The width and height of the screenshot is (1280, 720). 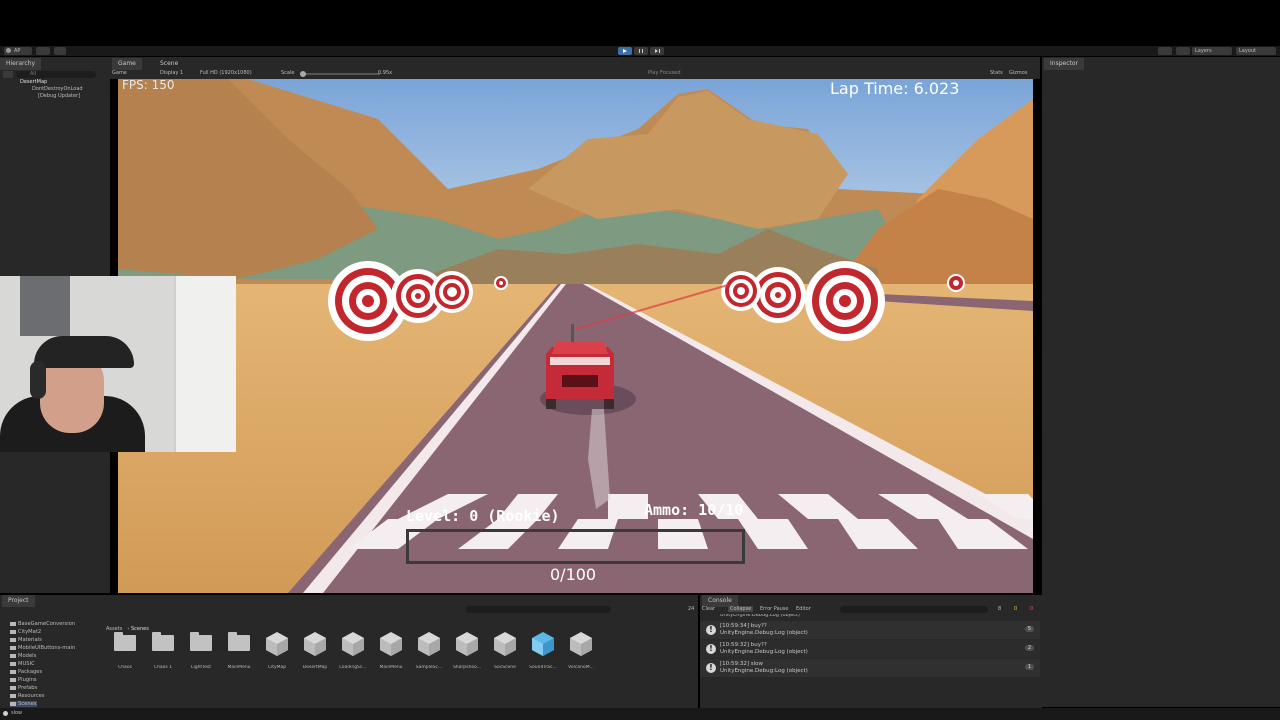 I want to click on console-log-message: [10:59:32] buy??, so click(x=743, y=645).